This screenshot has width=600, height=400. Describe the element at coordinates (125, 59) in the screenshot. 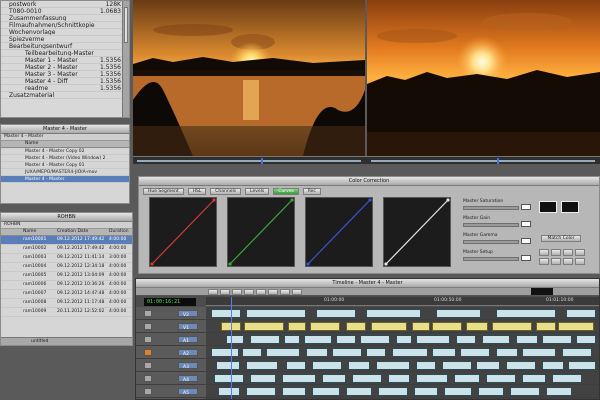

I see `scrollbar` at that location.